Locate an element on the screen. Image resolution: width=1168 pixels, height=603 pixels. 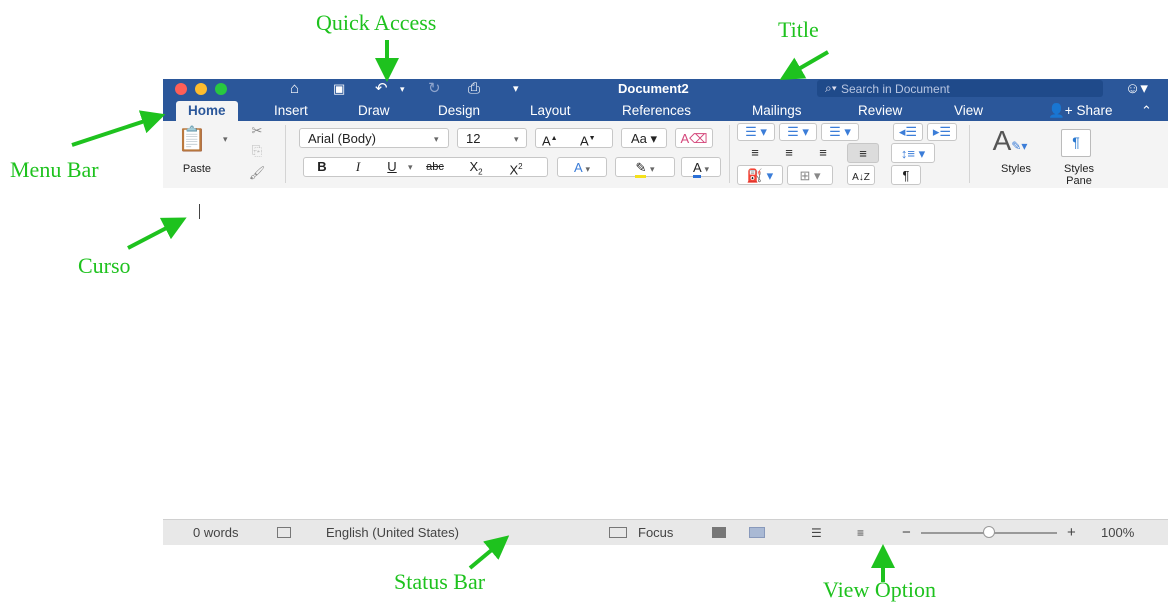
status-bar-arrow is located at coordinates (489, 552).